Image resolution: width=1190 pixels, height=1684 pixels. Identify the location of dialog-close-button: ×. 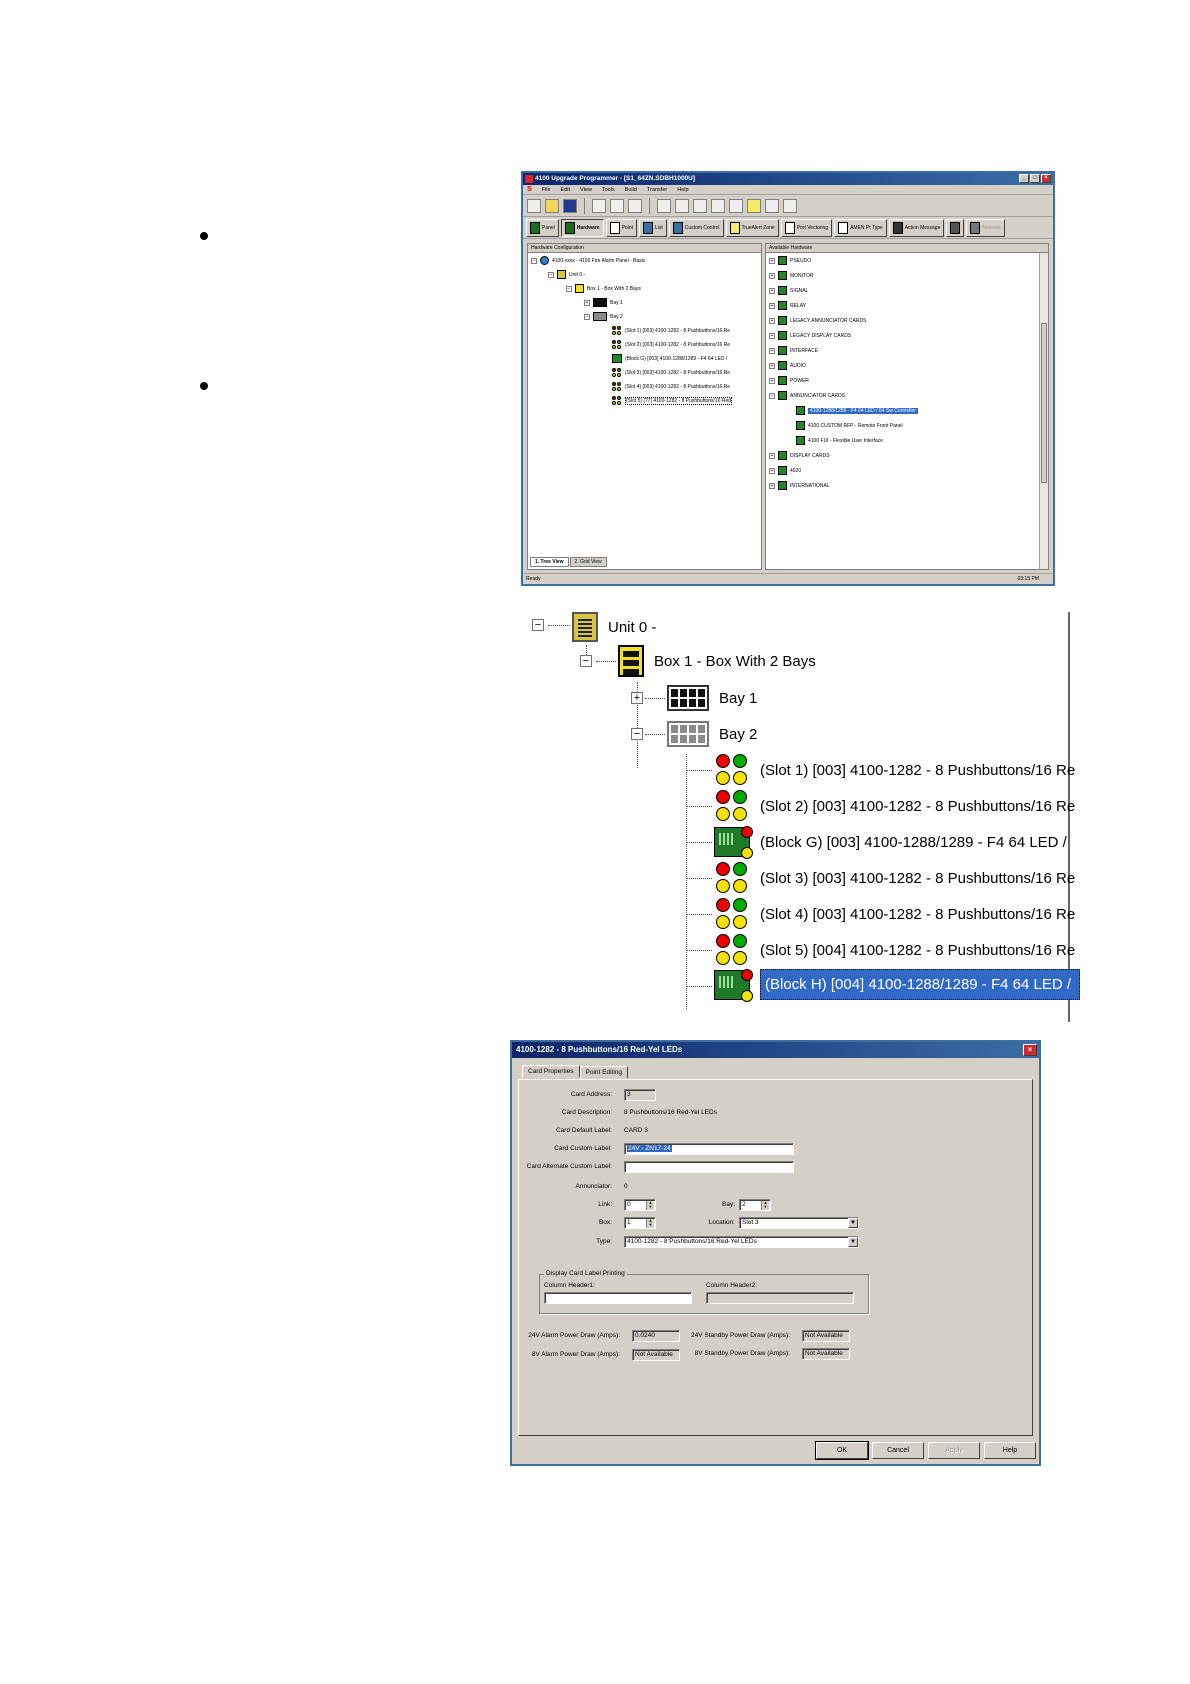
(1030, 1050).